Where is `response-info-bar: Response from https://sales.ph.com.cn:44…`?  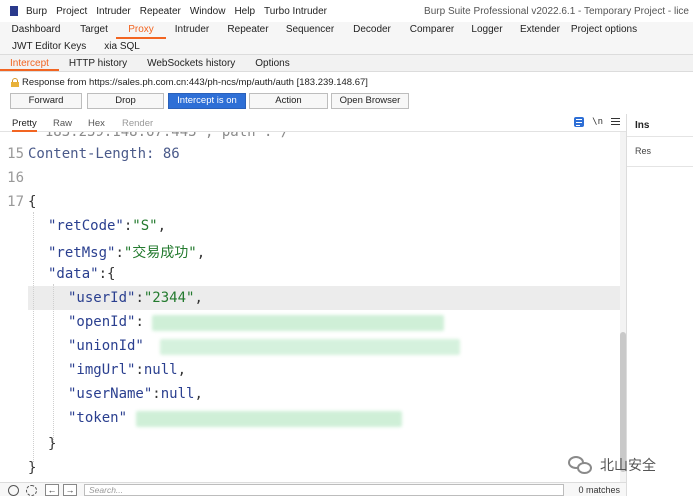
response-info-bar: Response from https://sales.ph.com.cn:44… is located at coordinates (346, 82).